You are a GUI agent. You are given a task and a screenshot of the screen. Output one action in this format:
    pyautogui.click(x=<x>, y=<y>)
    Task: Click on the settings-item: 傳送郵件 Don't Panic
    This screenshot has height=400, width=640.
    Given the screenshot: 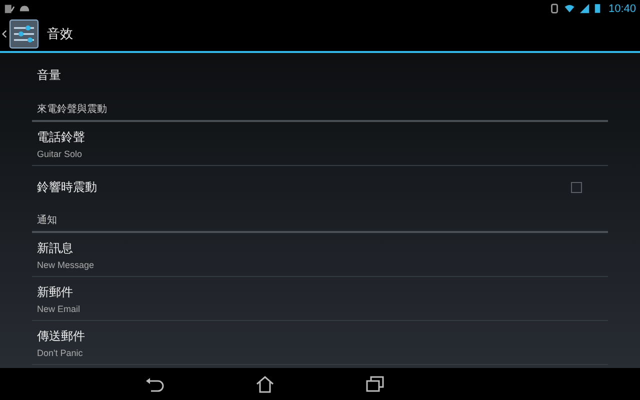 What is the action you would take?
    pyautogui.click(x=320, y=343)
    